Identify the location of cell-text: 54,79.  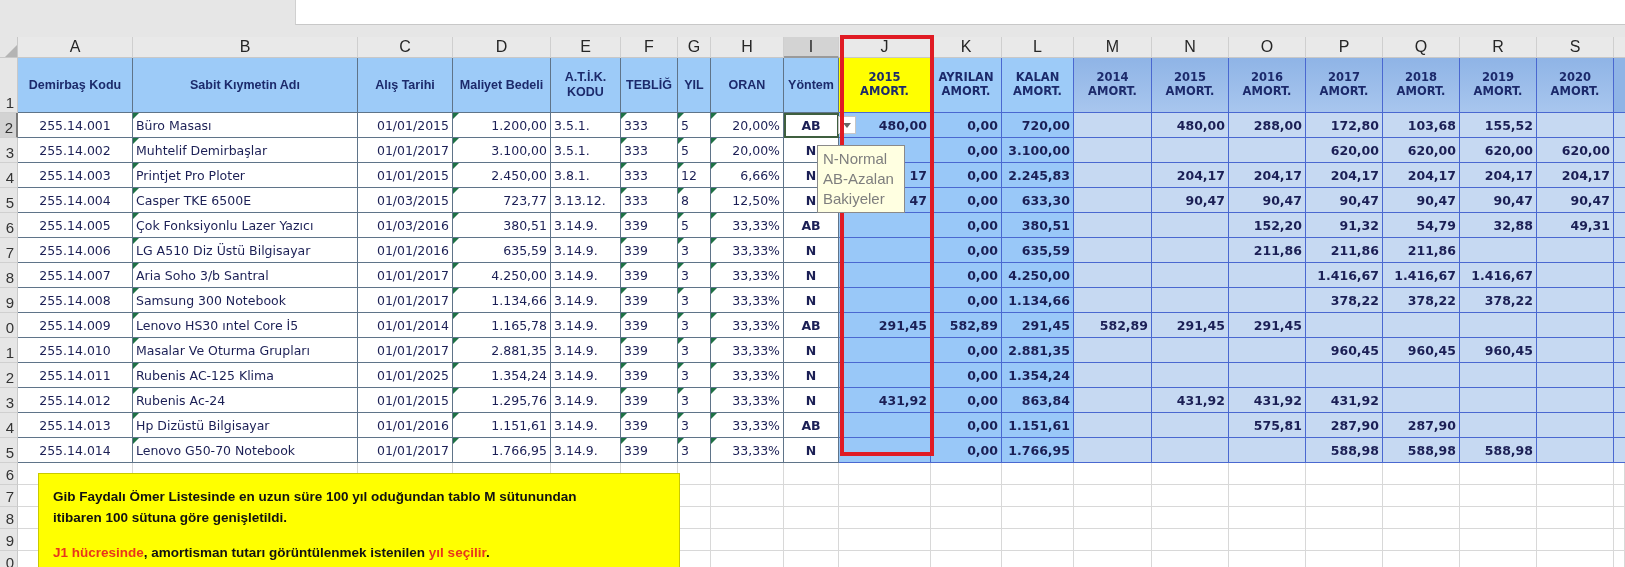
(1436, 225).